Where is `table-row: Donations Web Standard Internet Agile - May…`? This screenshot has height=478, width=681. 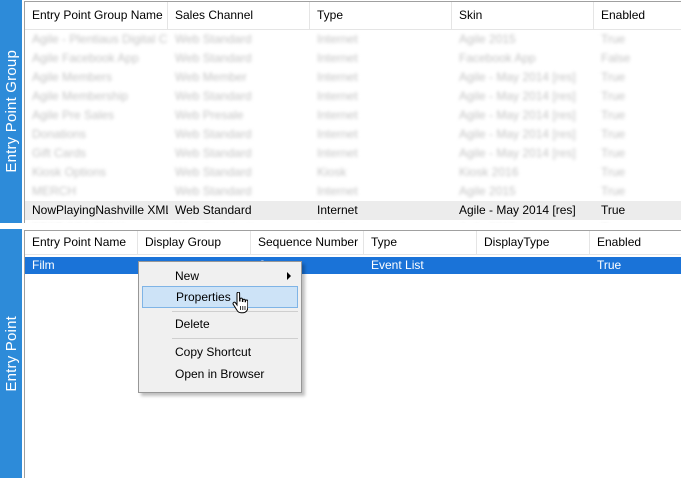
table-row: Donations Web Standard Internet Agile - May… is located at coordinates (353, 134).